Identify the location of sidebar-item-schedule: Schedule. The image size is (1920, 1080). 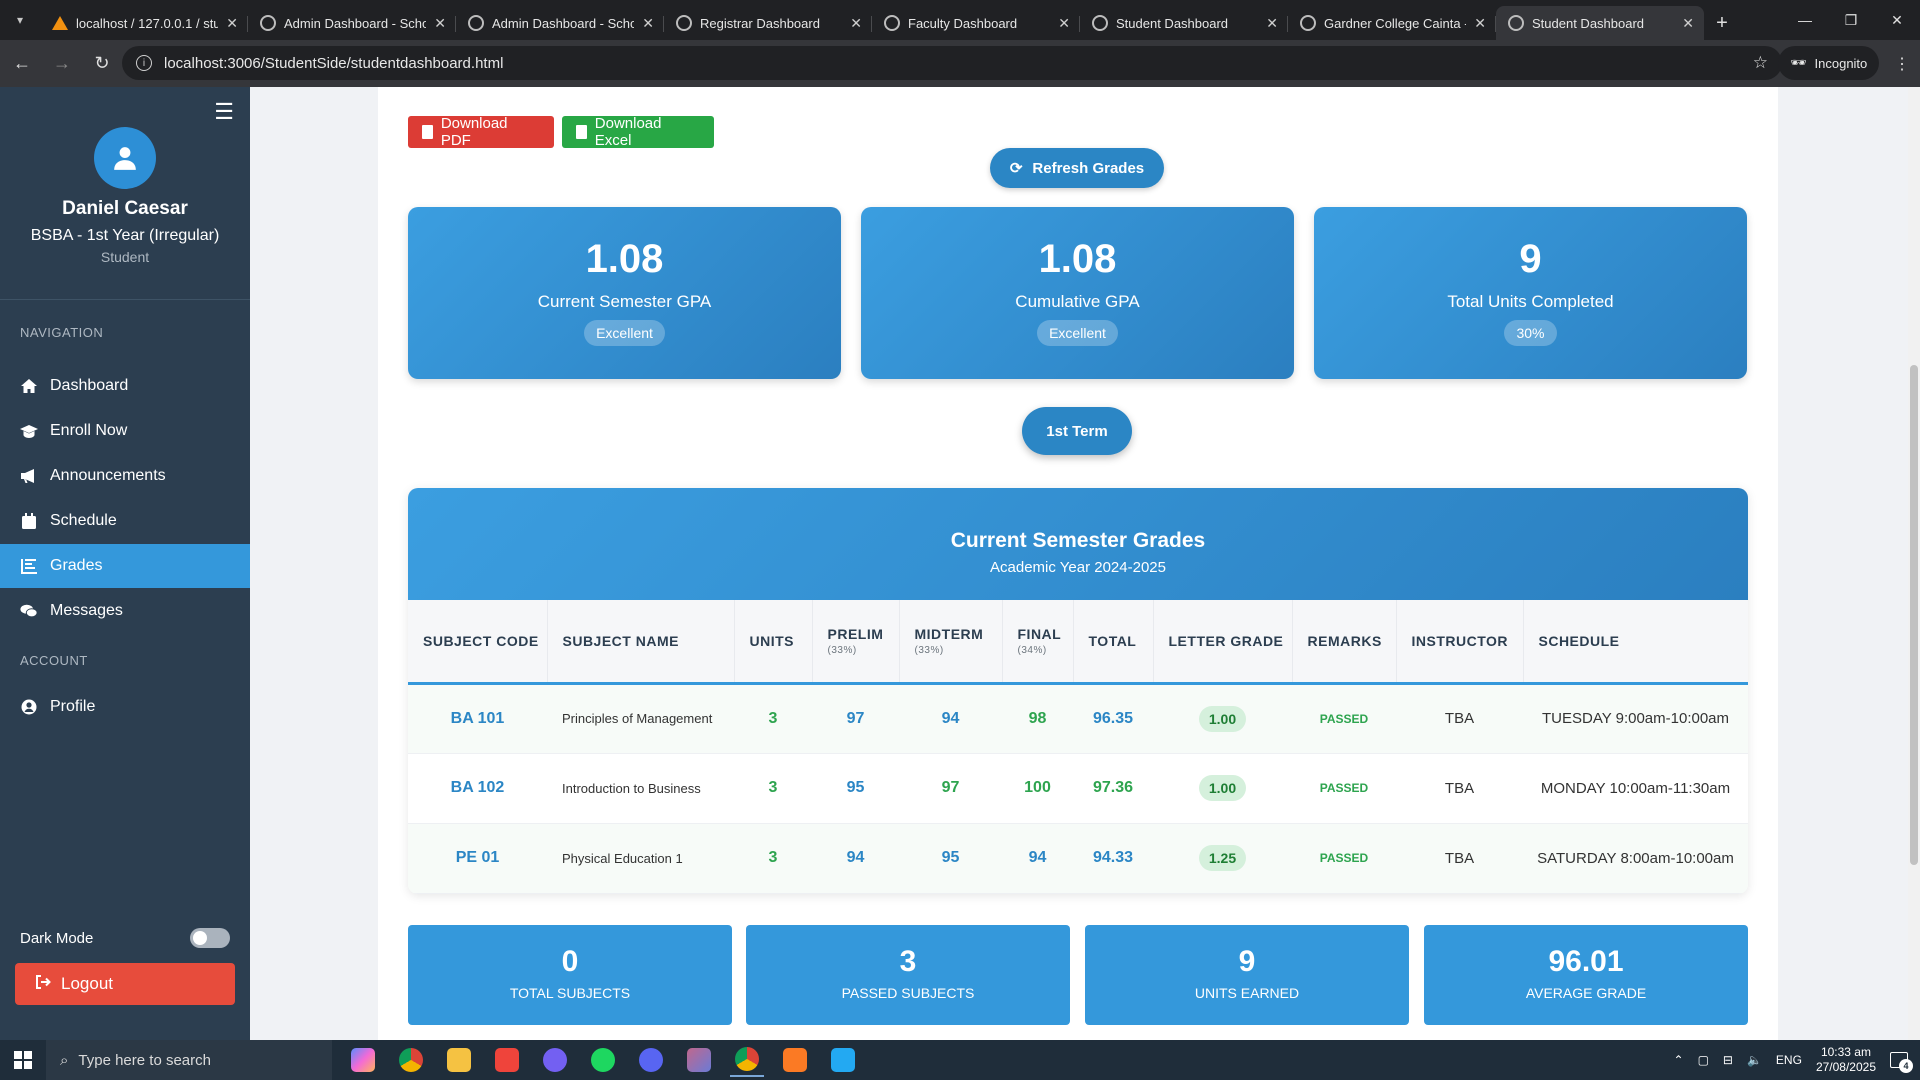
(125, 521).